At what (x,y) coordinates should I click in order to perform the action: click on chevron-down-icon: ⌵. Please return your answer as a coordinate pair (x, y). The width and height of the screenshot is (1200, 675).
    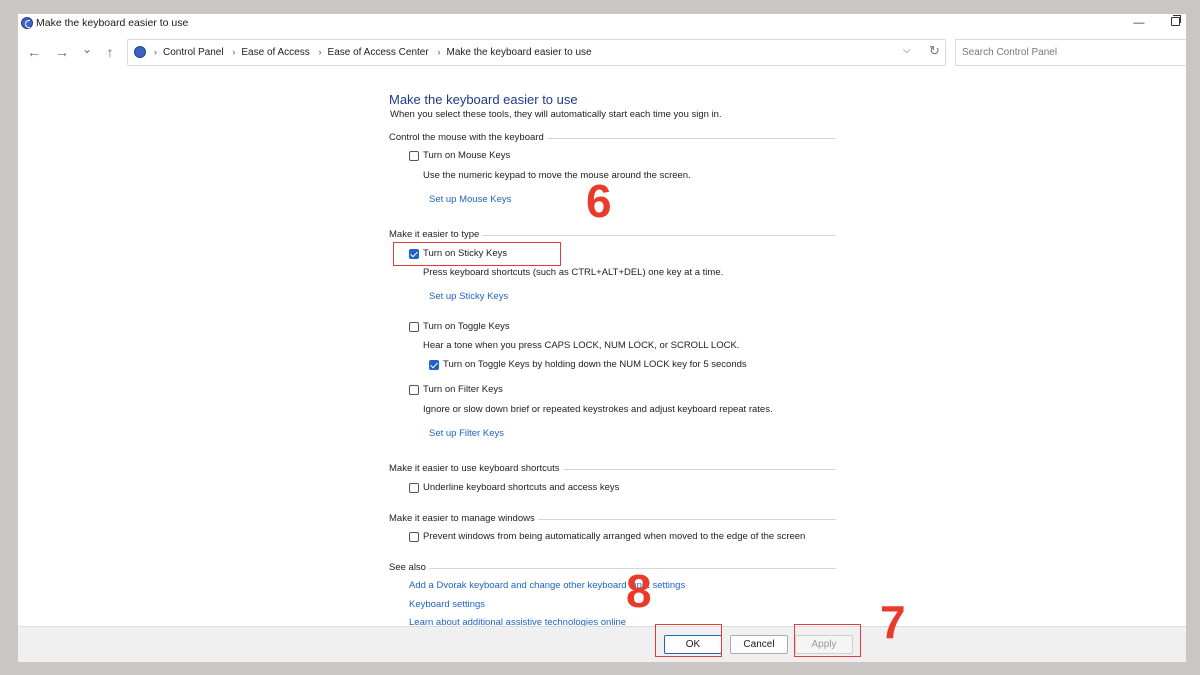
    Looking at the image, I should click on (907, 50).